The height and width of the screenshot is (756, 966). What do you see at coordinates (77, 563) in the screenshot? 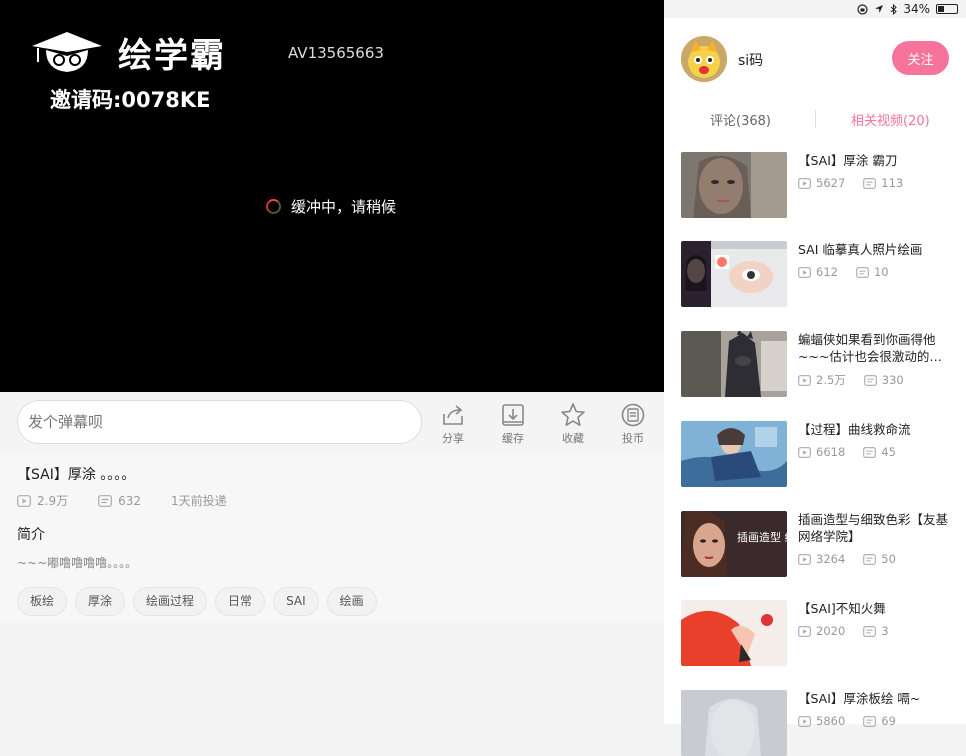
I see `intro-text: ~~~嘟噜噜噜噜。。。。` at bounding box center [77, 563].